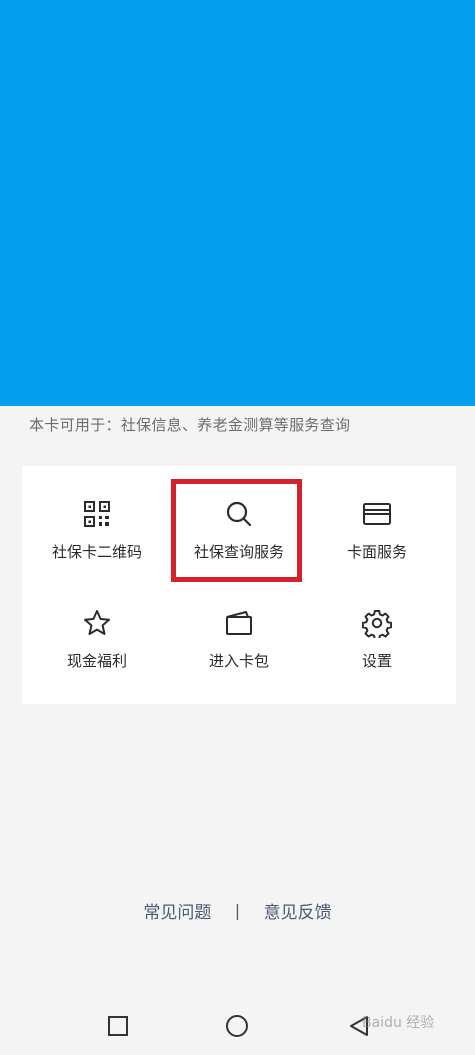 This screenshot has width=475, height=1055. What do you see at coordinates (377, 624) in the screenshot?
I see `gear-icon` at bounding box center [377, 624].